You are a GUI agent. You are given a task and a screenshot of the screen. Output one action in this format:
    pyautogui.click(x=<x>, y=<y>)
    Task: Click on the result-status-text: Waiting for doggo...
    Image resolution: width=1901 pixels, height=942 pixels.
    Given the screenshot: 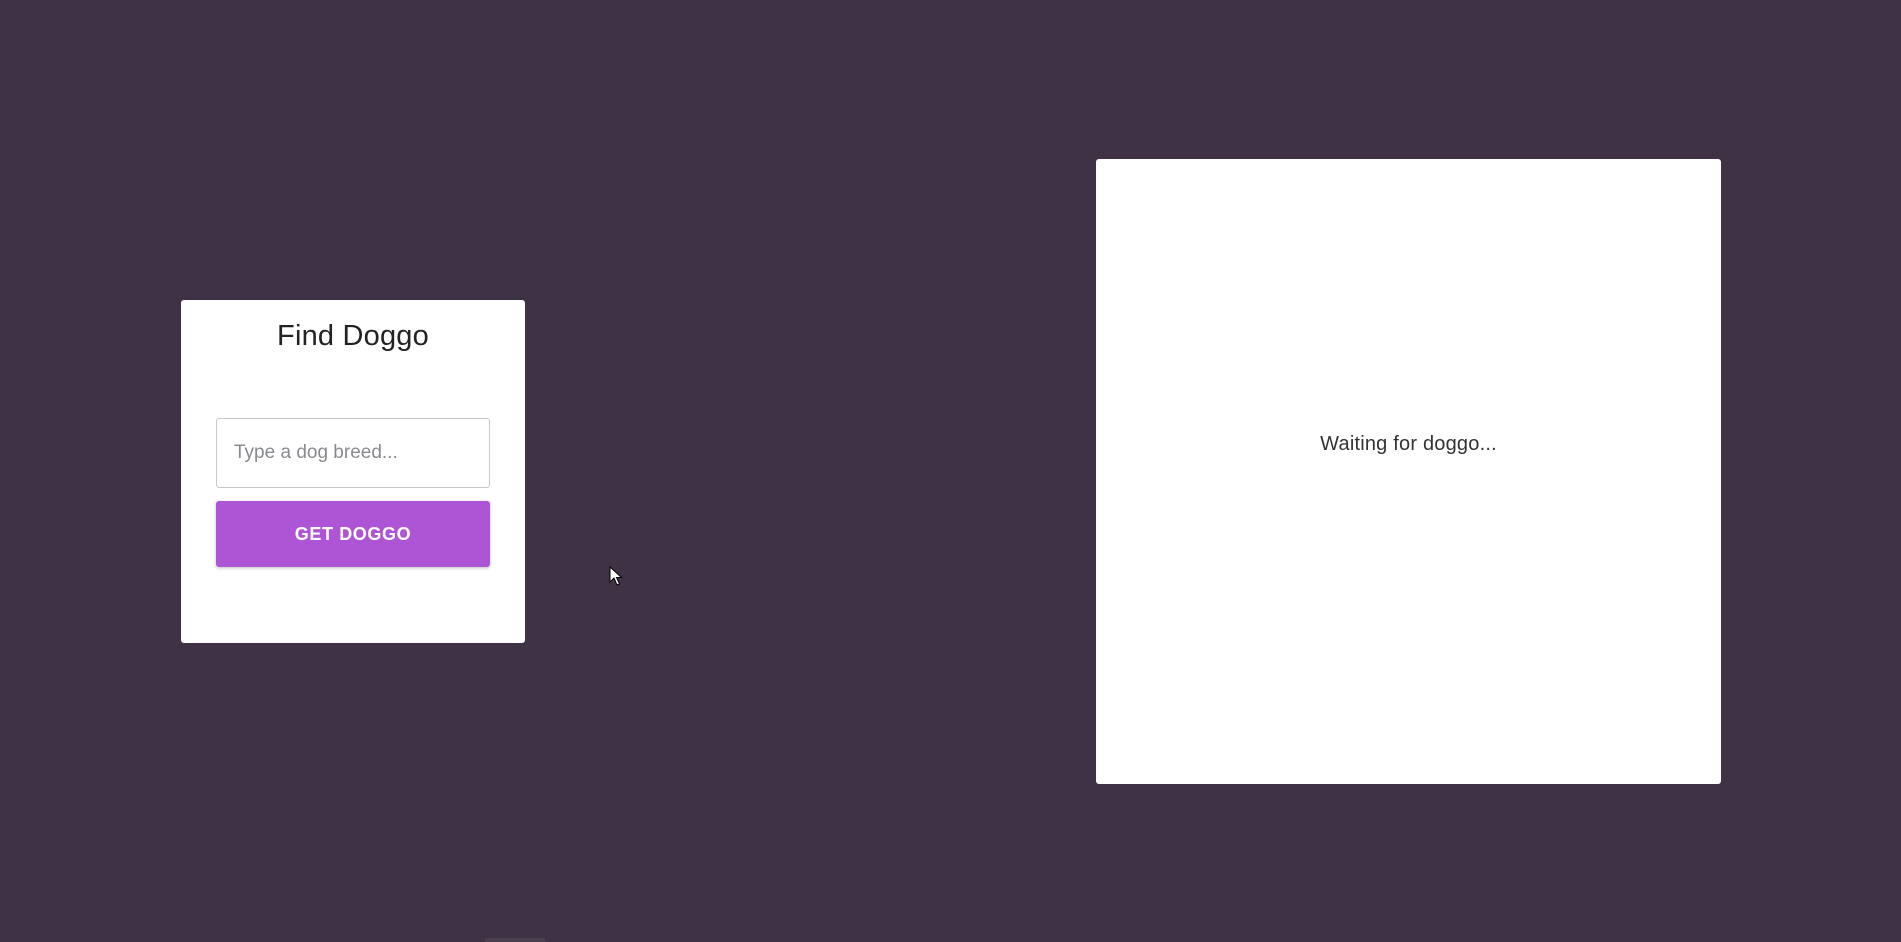 What is the action you would take?
    pyautogui.click(x=1408, y=444)
    